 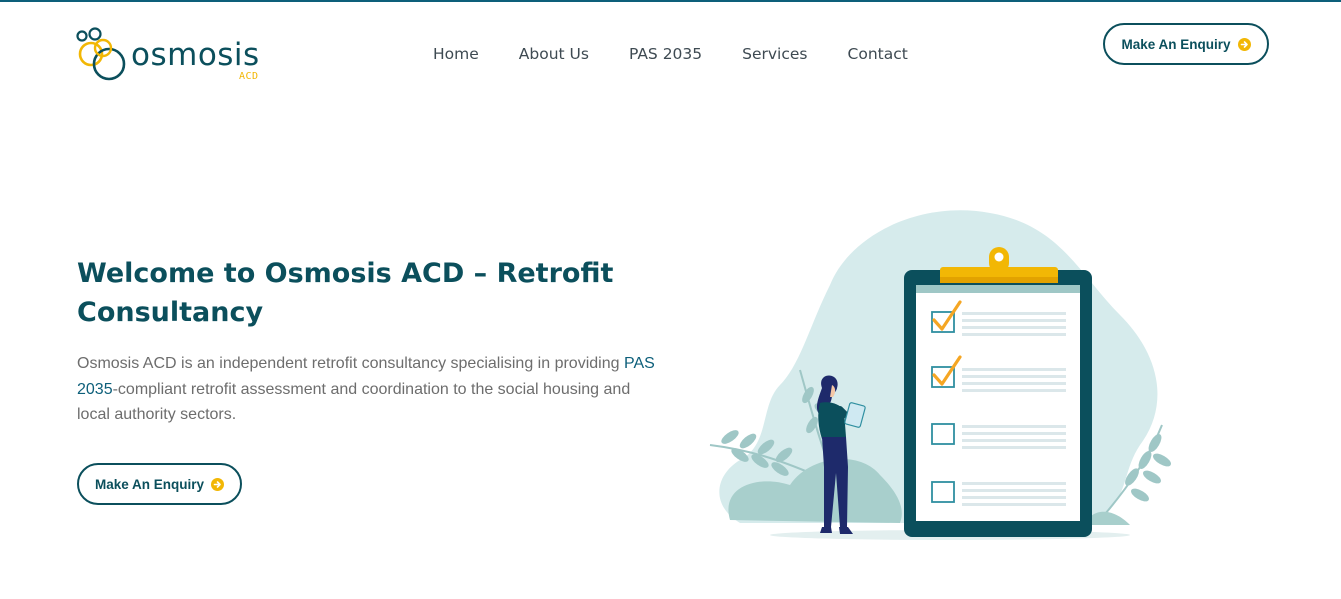 What do you see at coordinates (665, 54) in the screenshot?
I see `nav-pas-2035: PAS 2035` at bounding box center [665, 54].